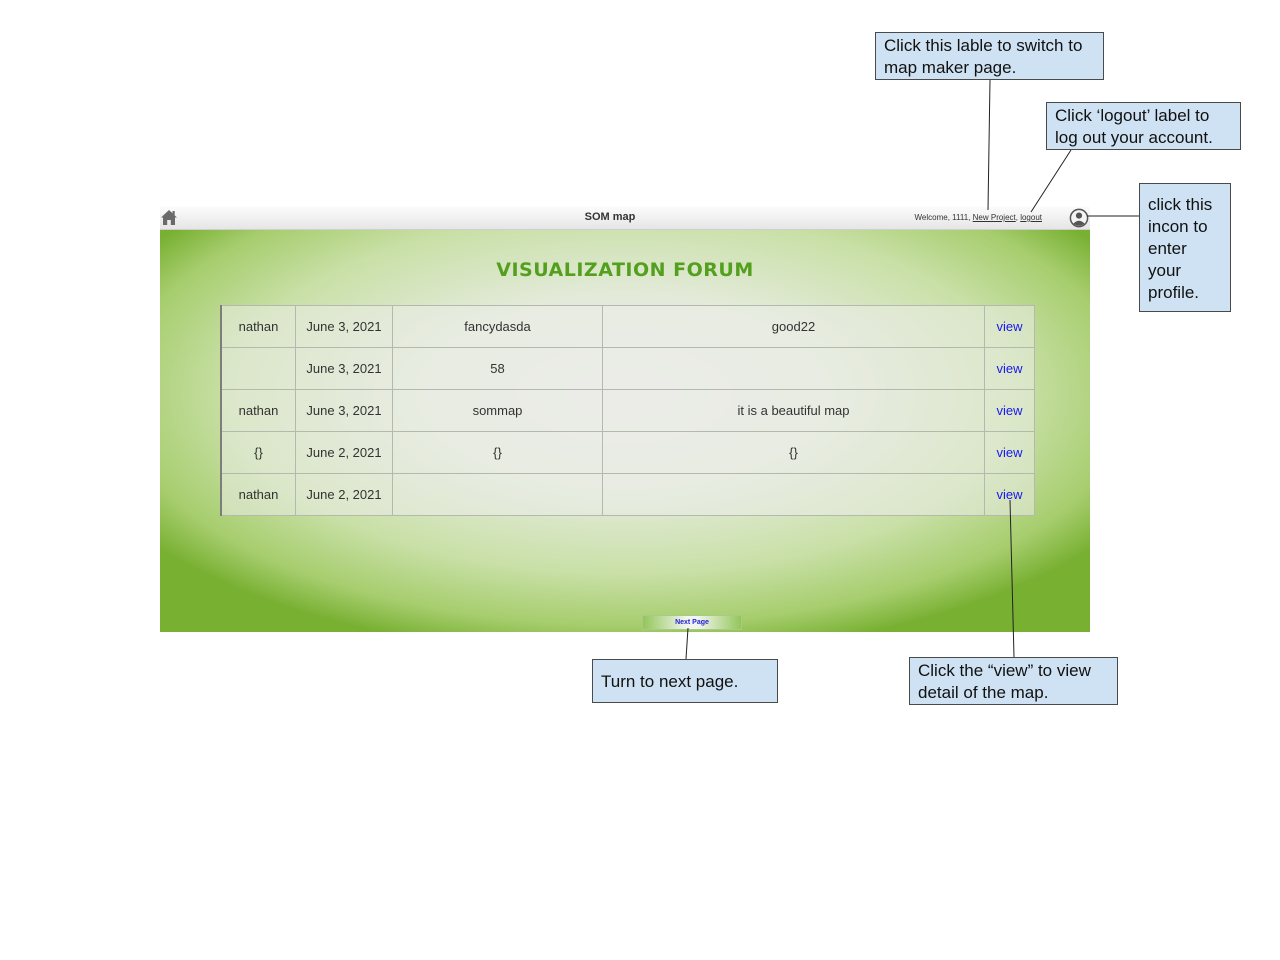 This screenshot has width=1280, height=960. Describe the element at coordinates (1051, 181) in the screenshot. I see `connector-logout` at that location.